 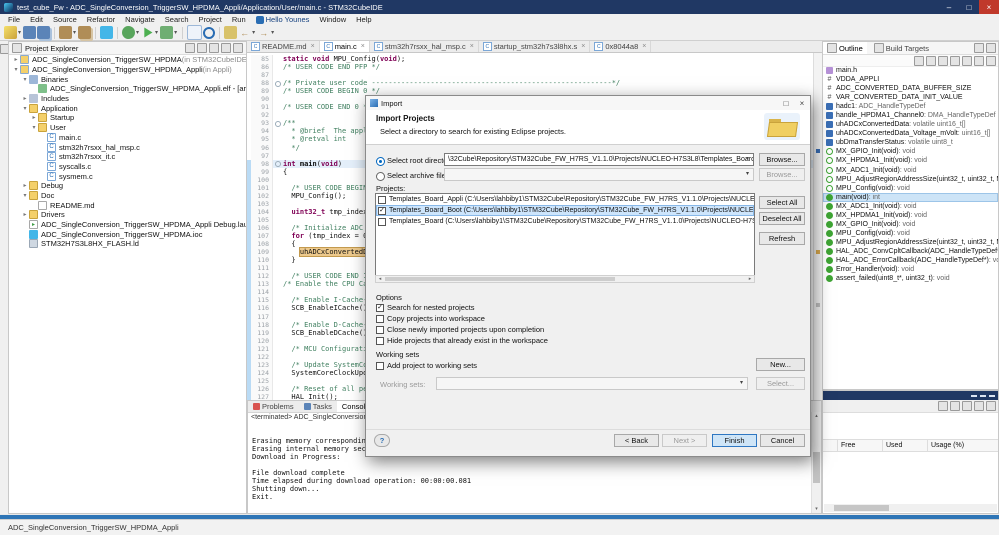 What do you see at coordinates (816, 509) in the screenshot?
I see `scroll-down-icon: ▾` at bounding box center [816, 509].